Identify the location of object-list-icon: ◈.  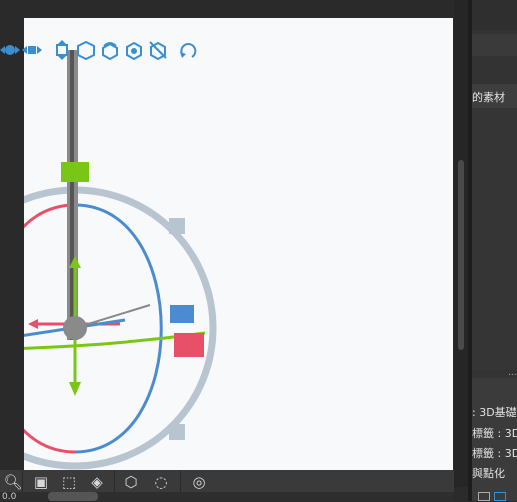
(97, 482).